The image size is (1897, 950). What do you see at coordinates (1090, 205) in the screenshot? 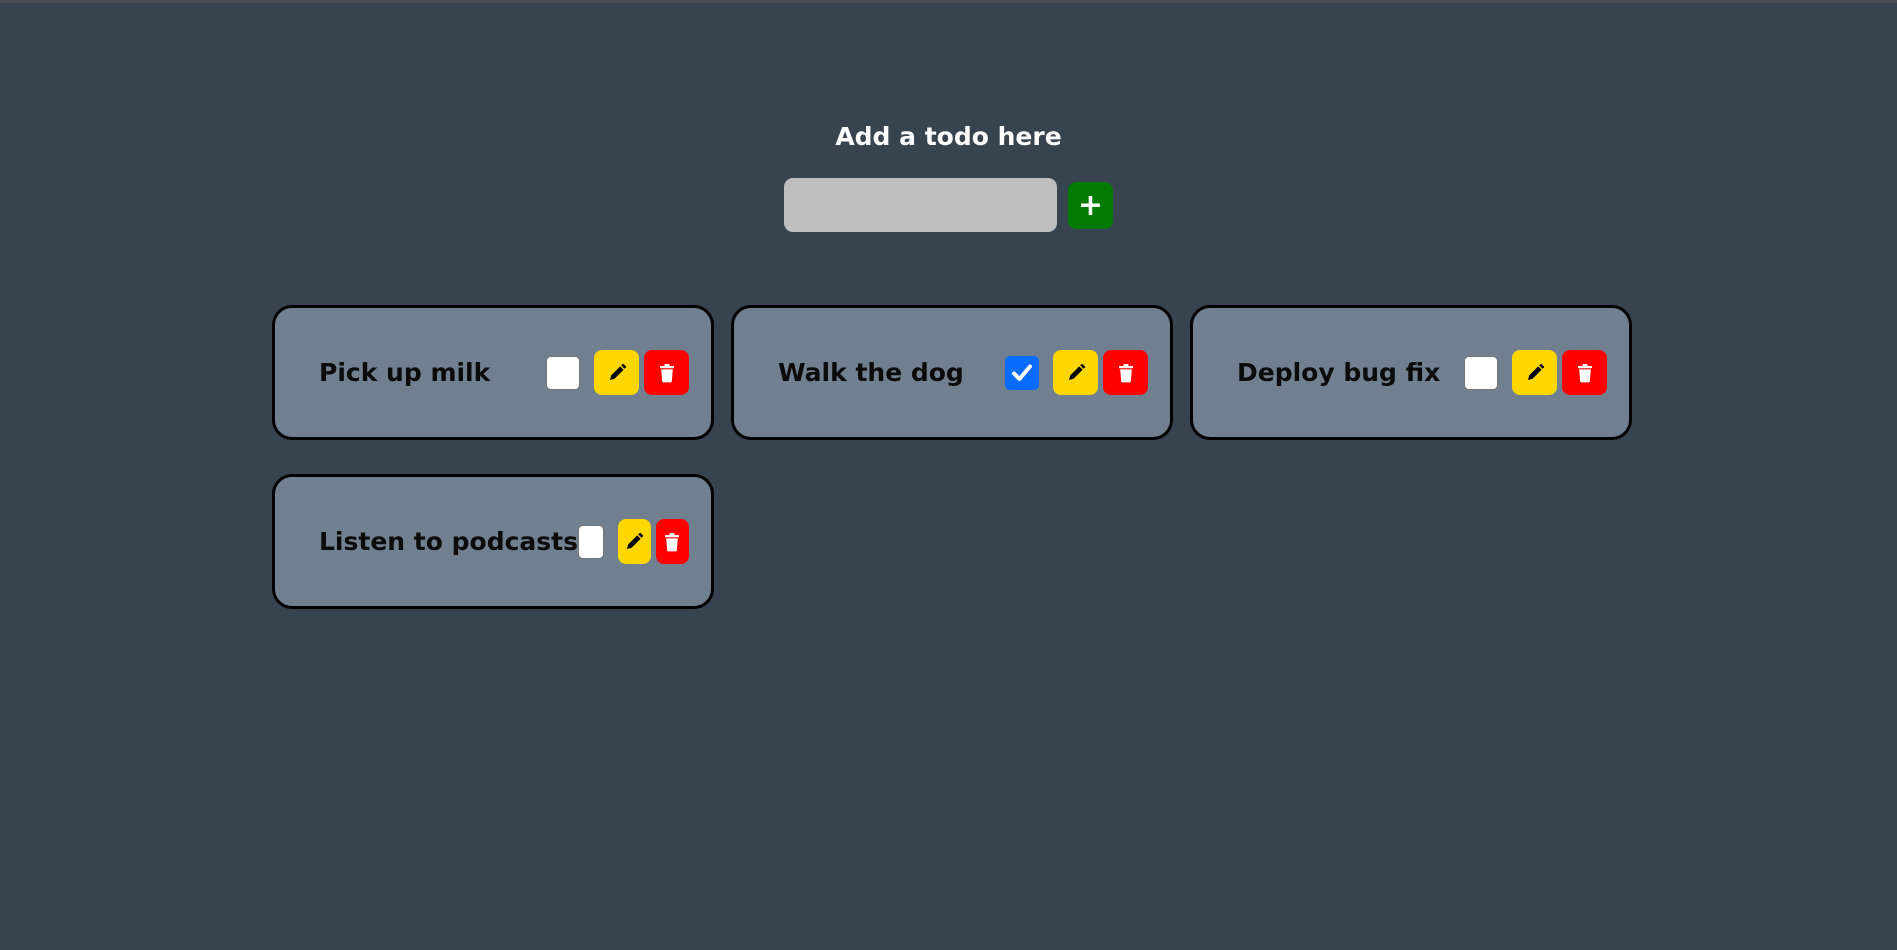
I see `add-todo-button: +` at bounding box center [1090, 205].